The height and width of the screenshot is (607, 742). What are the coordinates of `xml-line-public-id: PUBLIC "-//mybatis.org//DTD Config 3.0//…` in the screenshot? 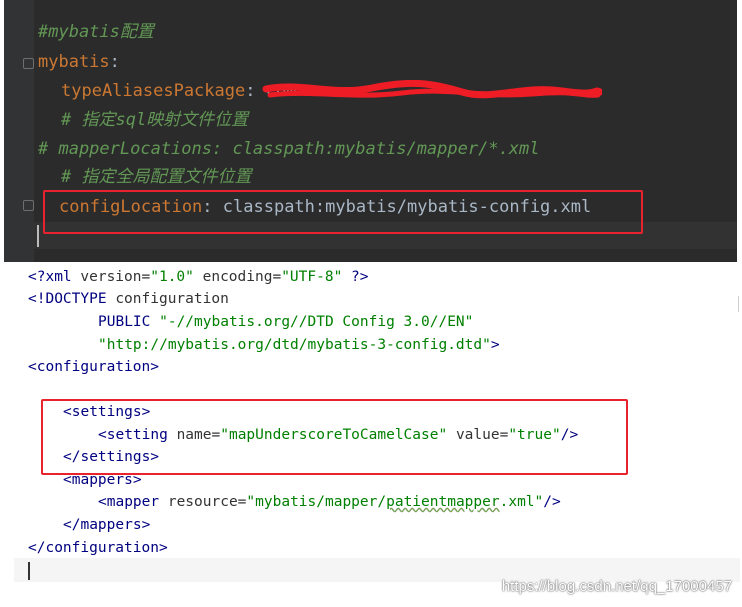 It's located at (285, 322).